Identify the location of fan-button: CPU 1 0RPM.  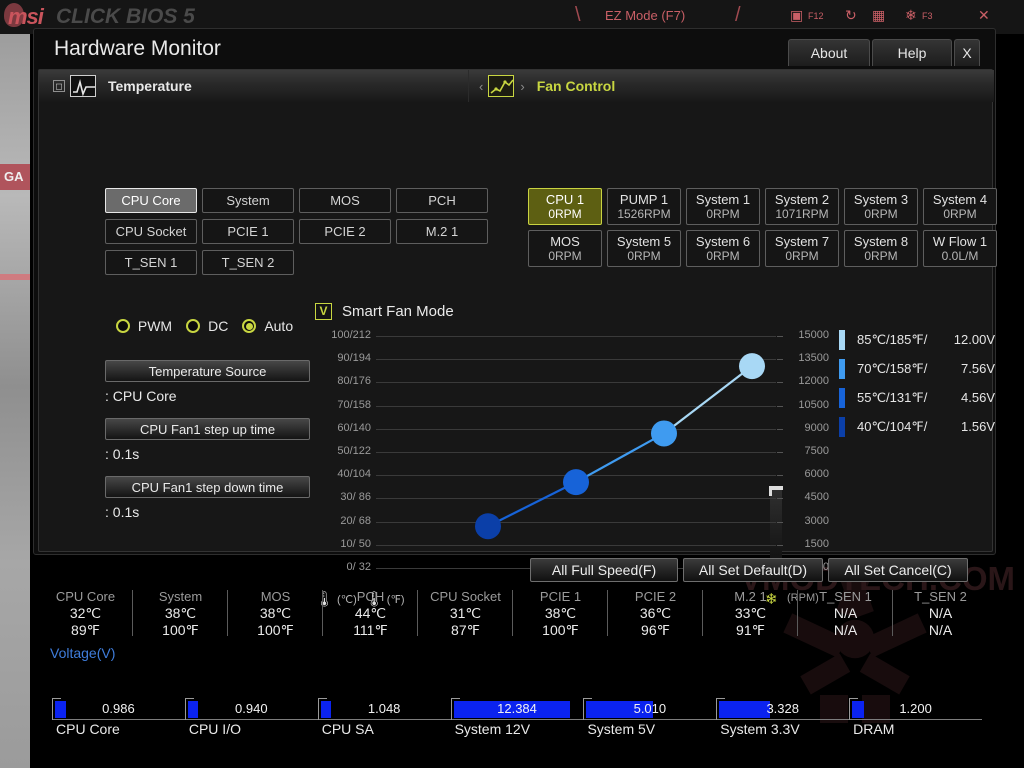
(565, 206).